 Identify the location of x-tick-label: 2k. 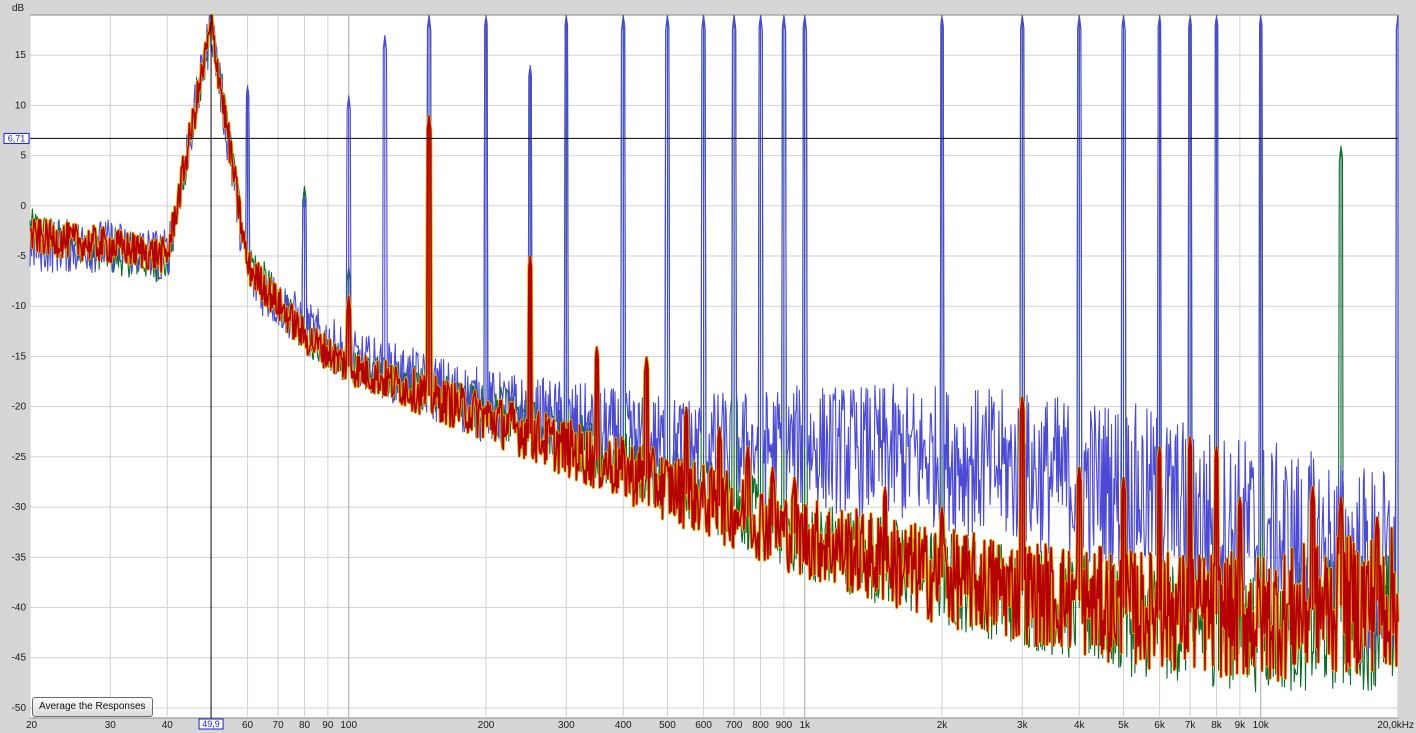
(943, 725).